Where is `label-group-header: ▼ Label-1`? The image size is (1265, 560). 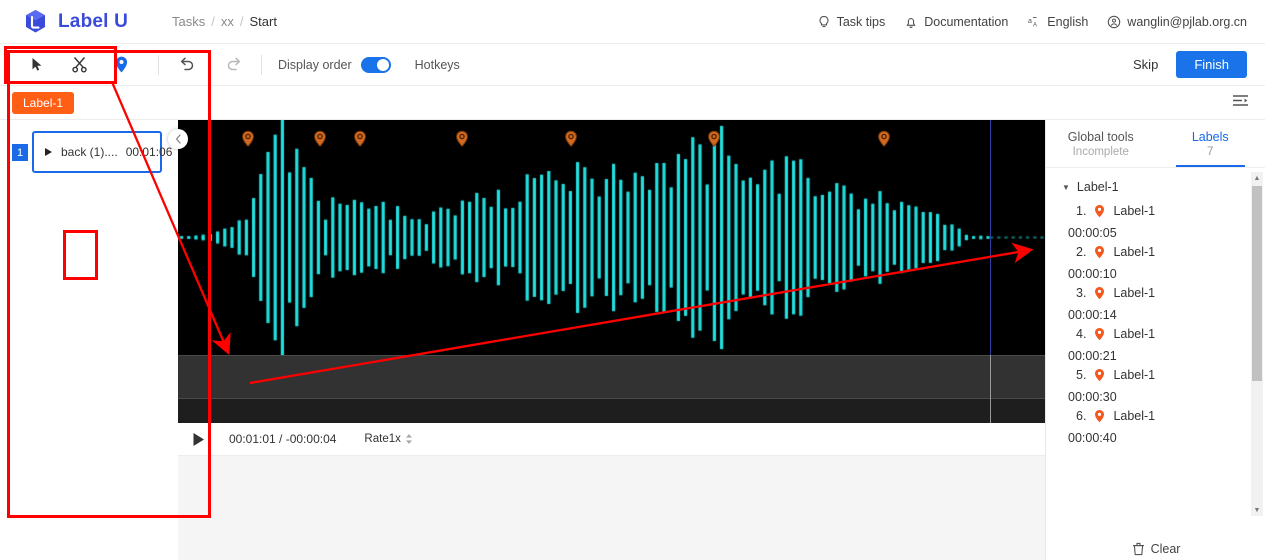 label-group-header: ▼ Label-1 is located at coordinates (1150, 190).